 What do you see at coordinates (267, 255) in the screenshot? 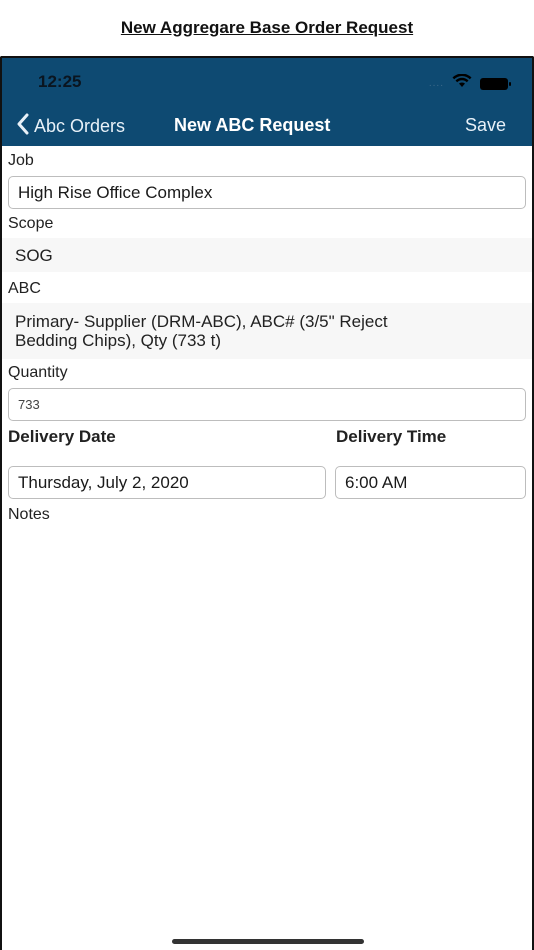
I see `scope-row: SOG` at bounding box center [267, 255].